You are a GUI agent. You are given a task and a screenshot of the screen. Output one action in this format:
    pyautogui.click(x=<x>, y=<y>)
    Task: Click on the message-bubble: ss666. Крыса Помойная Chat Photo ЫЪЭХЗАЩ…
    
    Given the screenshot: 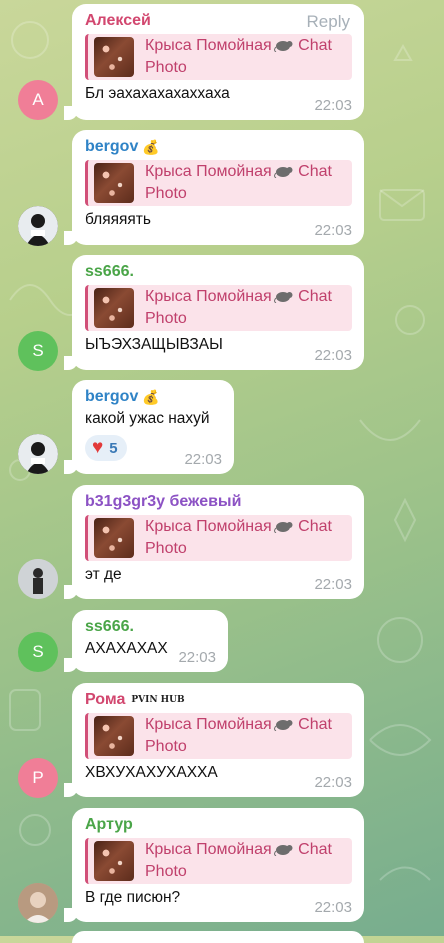 What is the action you would take?
    pyautogui.click(x=214, y=312)
    